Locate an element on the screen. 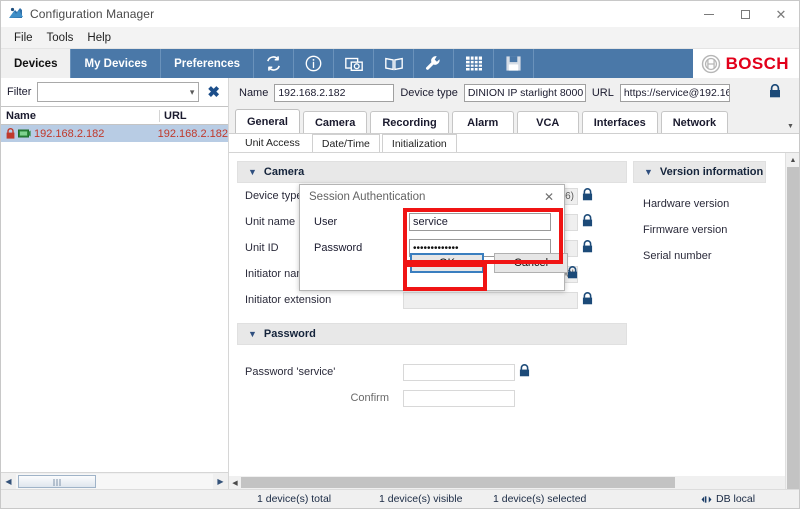 The height and width of the screenshot is (509, 800). book-icon is located at coordinates (394, 63).